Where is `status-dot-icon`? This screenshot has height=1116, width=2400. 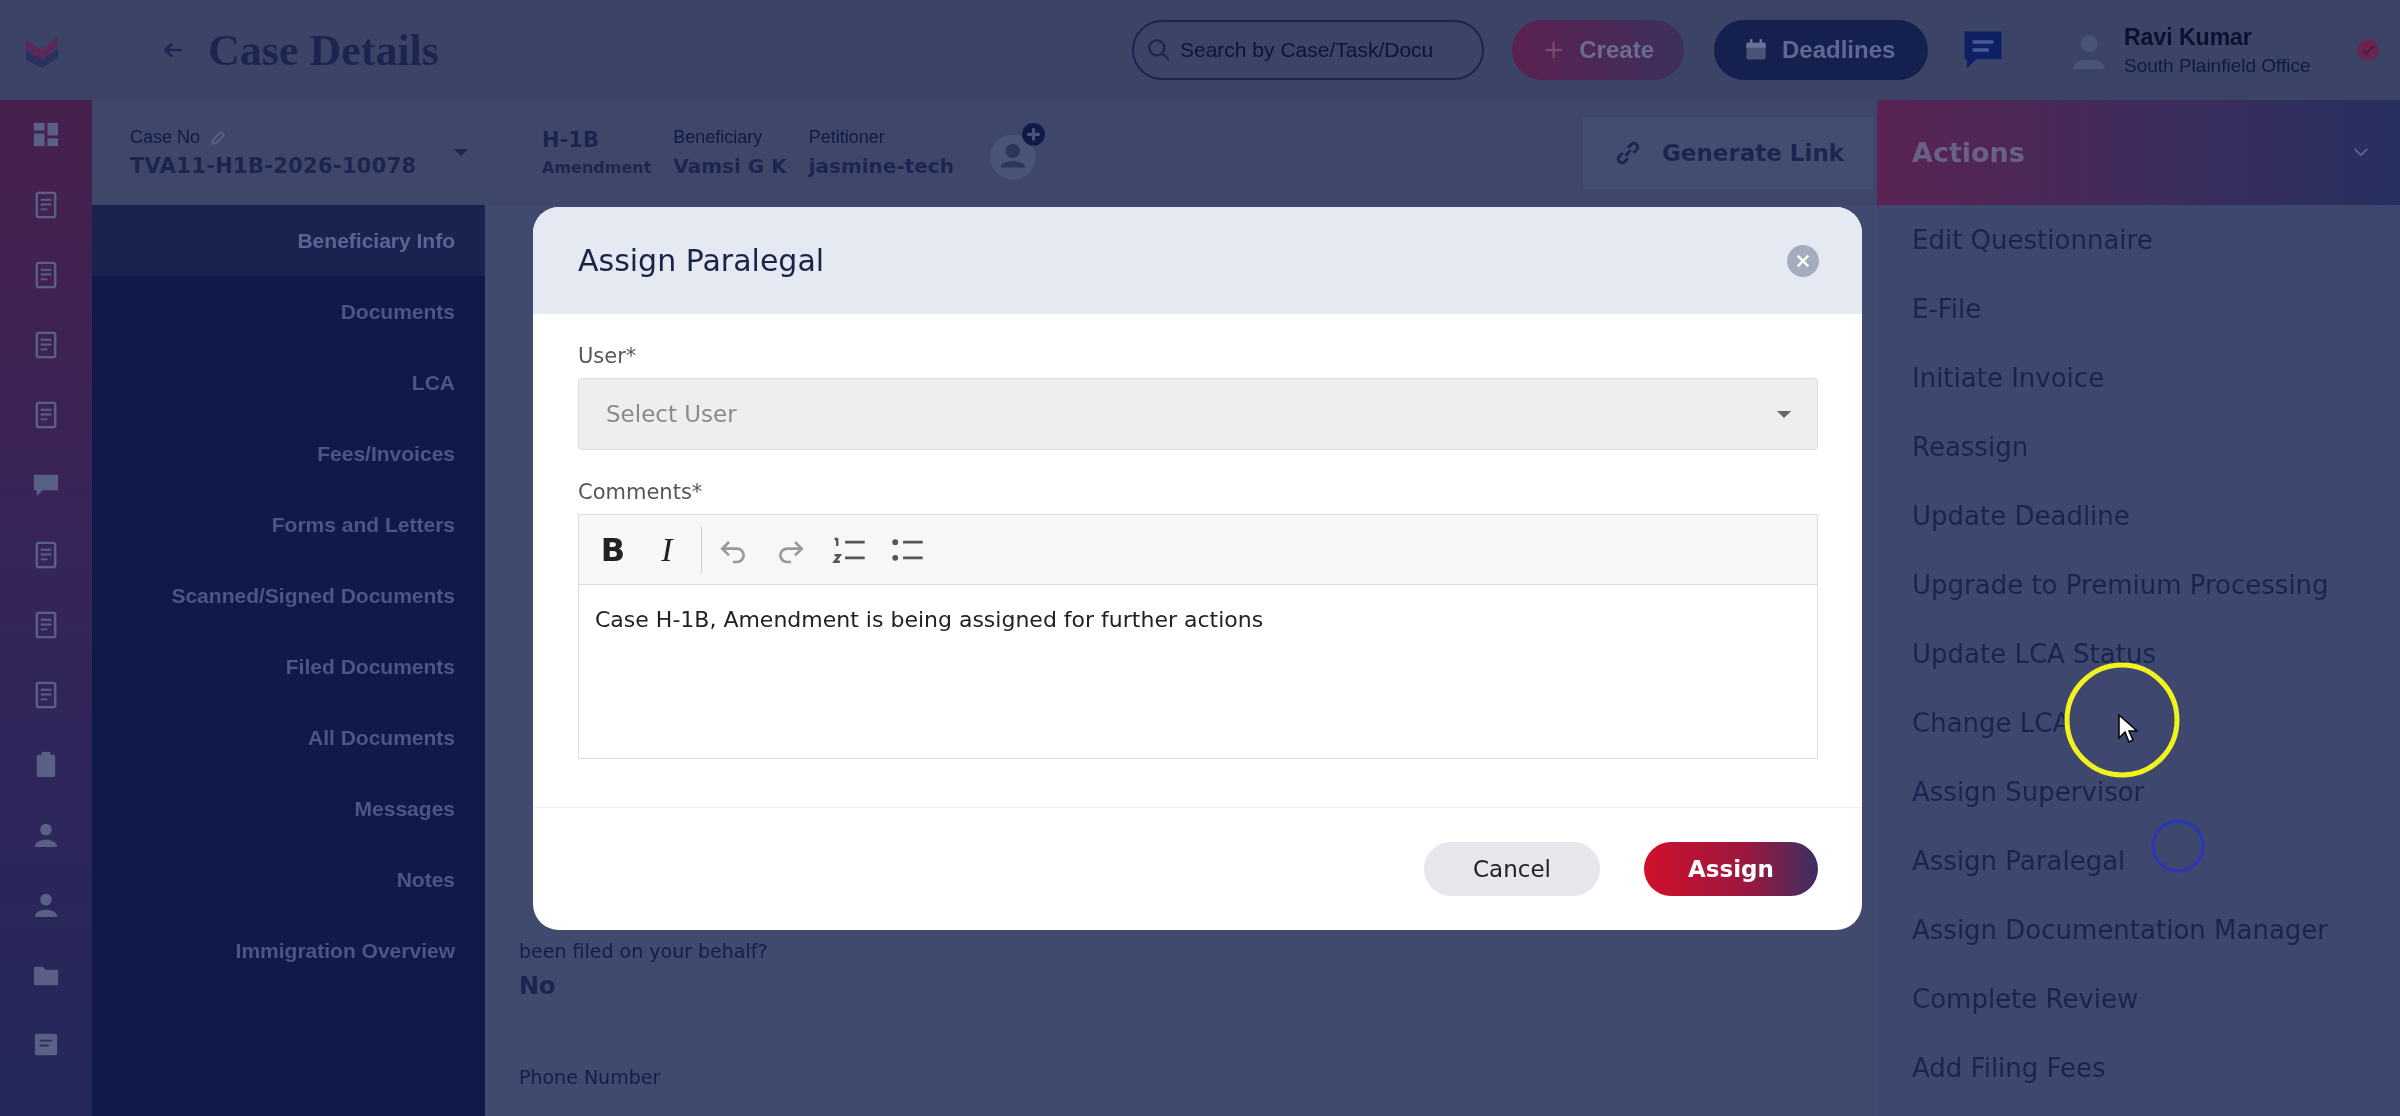 status-dot-icon is located at coordinates (2368, 50).